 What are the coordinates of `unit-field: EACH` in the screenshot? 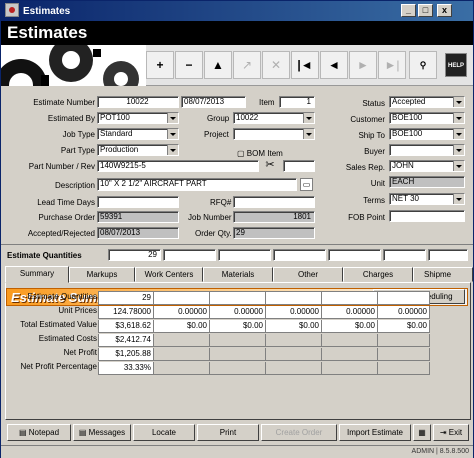 It's located at (427, 182).